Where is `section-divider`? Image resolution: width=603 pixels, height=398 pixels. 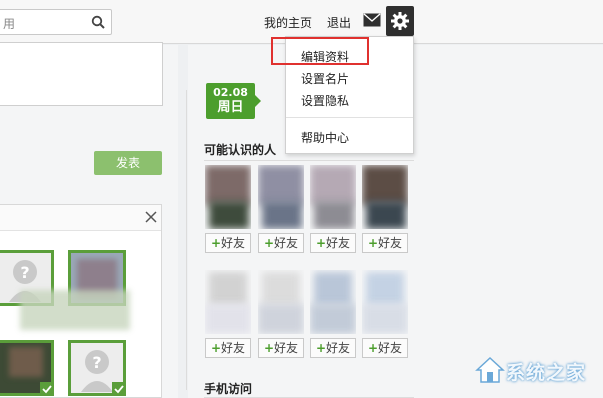
section-divider is located at coordinates (309, 160).